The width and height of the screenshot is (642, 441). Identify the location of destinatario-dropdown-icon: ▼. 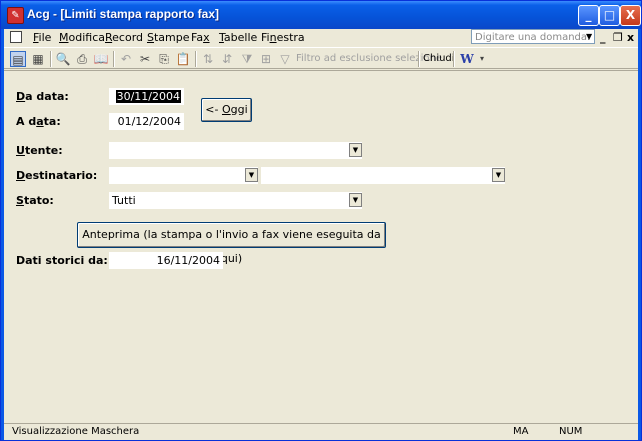
(251, 175).